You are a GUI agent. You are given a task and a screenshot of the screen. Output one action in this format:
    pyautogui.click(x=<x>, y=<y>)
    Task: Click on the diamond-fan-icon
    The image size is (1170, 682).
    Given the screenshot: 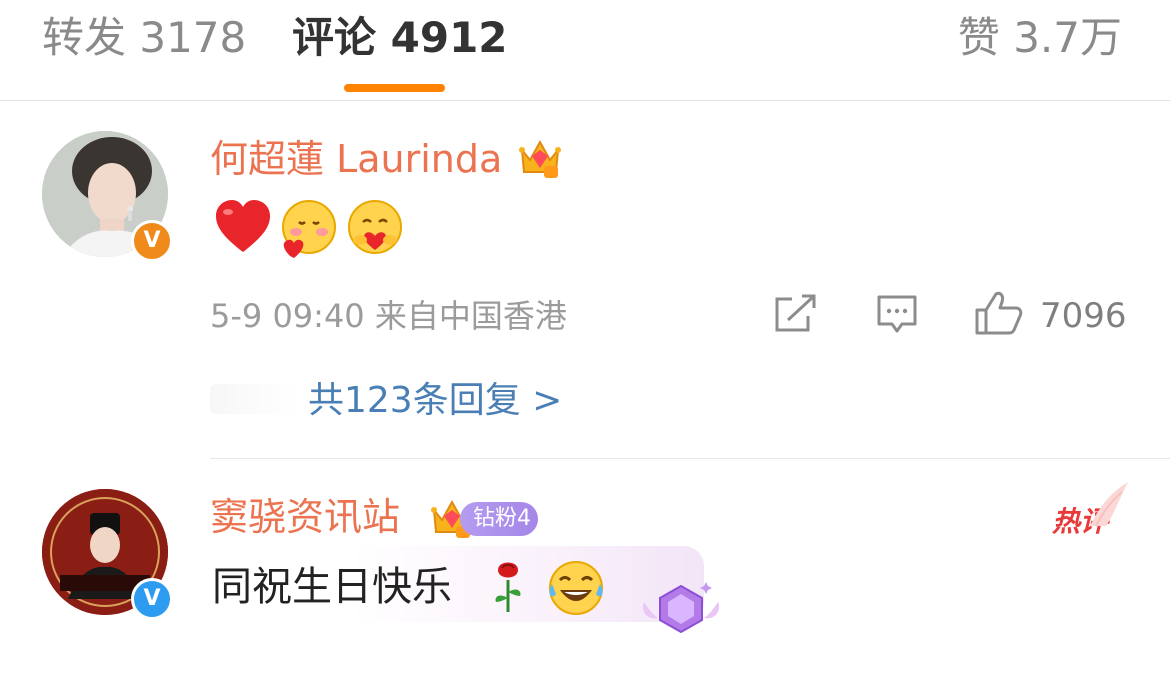 What is the action you would take?
    pyautogui.click(x=681, y=608)
    